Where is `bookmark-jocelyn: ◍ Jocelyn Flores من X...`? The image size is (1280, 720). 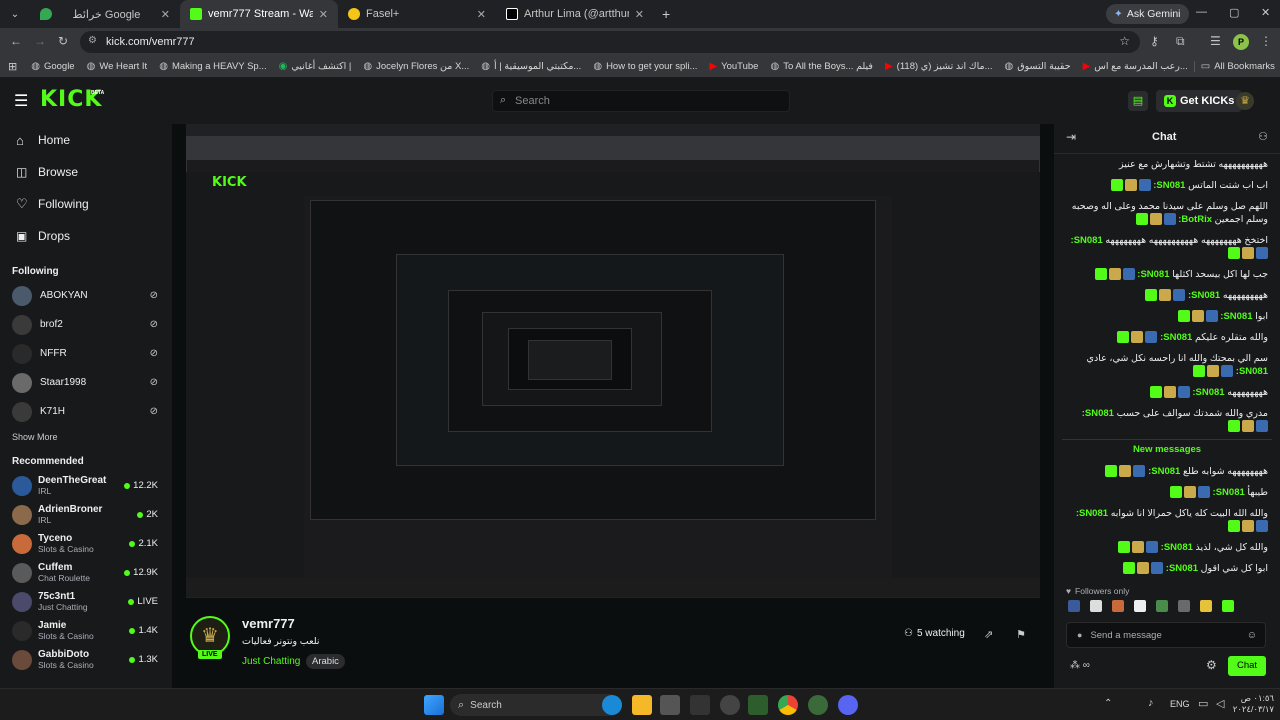
bookmark-jocelyn: ◍ Jocelyn Flores من X... is located at coordinates (416, 66).